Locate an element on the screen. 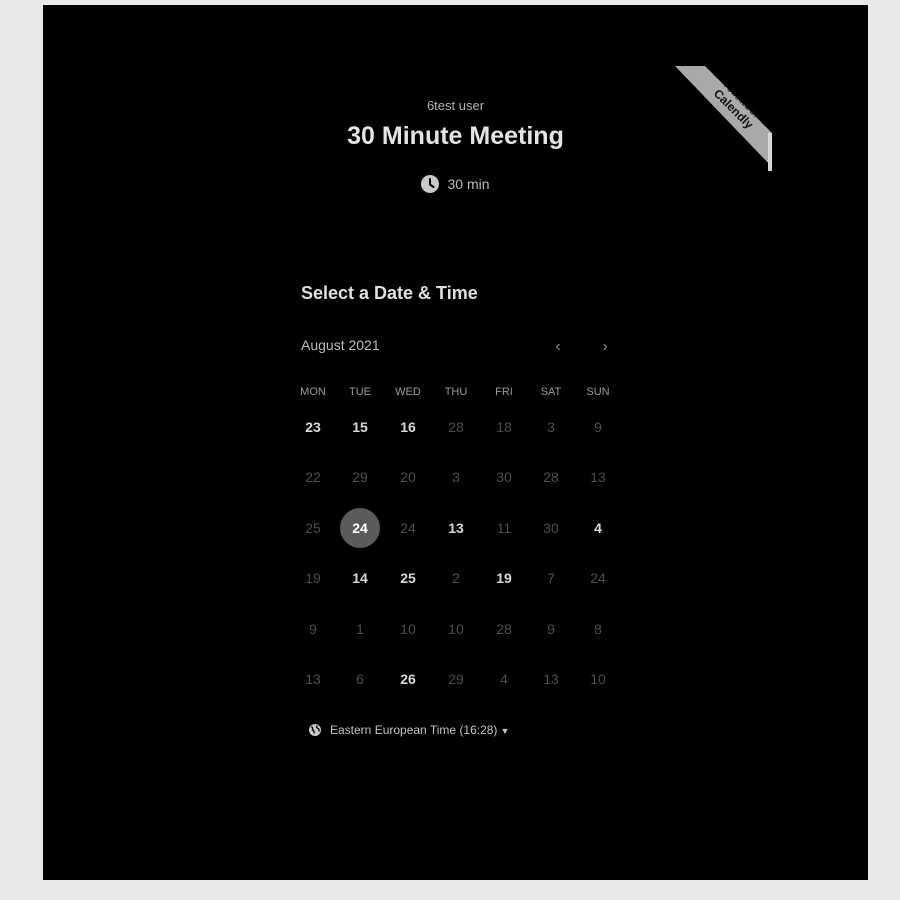  calendar-day: 7 is located at coordinates (551, 578).